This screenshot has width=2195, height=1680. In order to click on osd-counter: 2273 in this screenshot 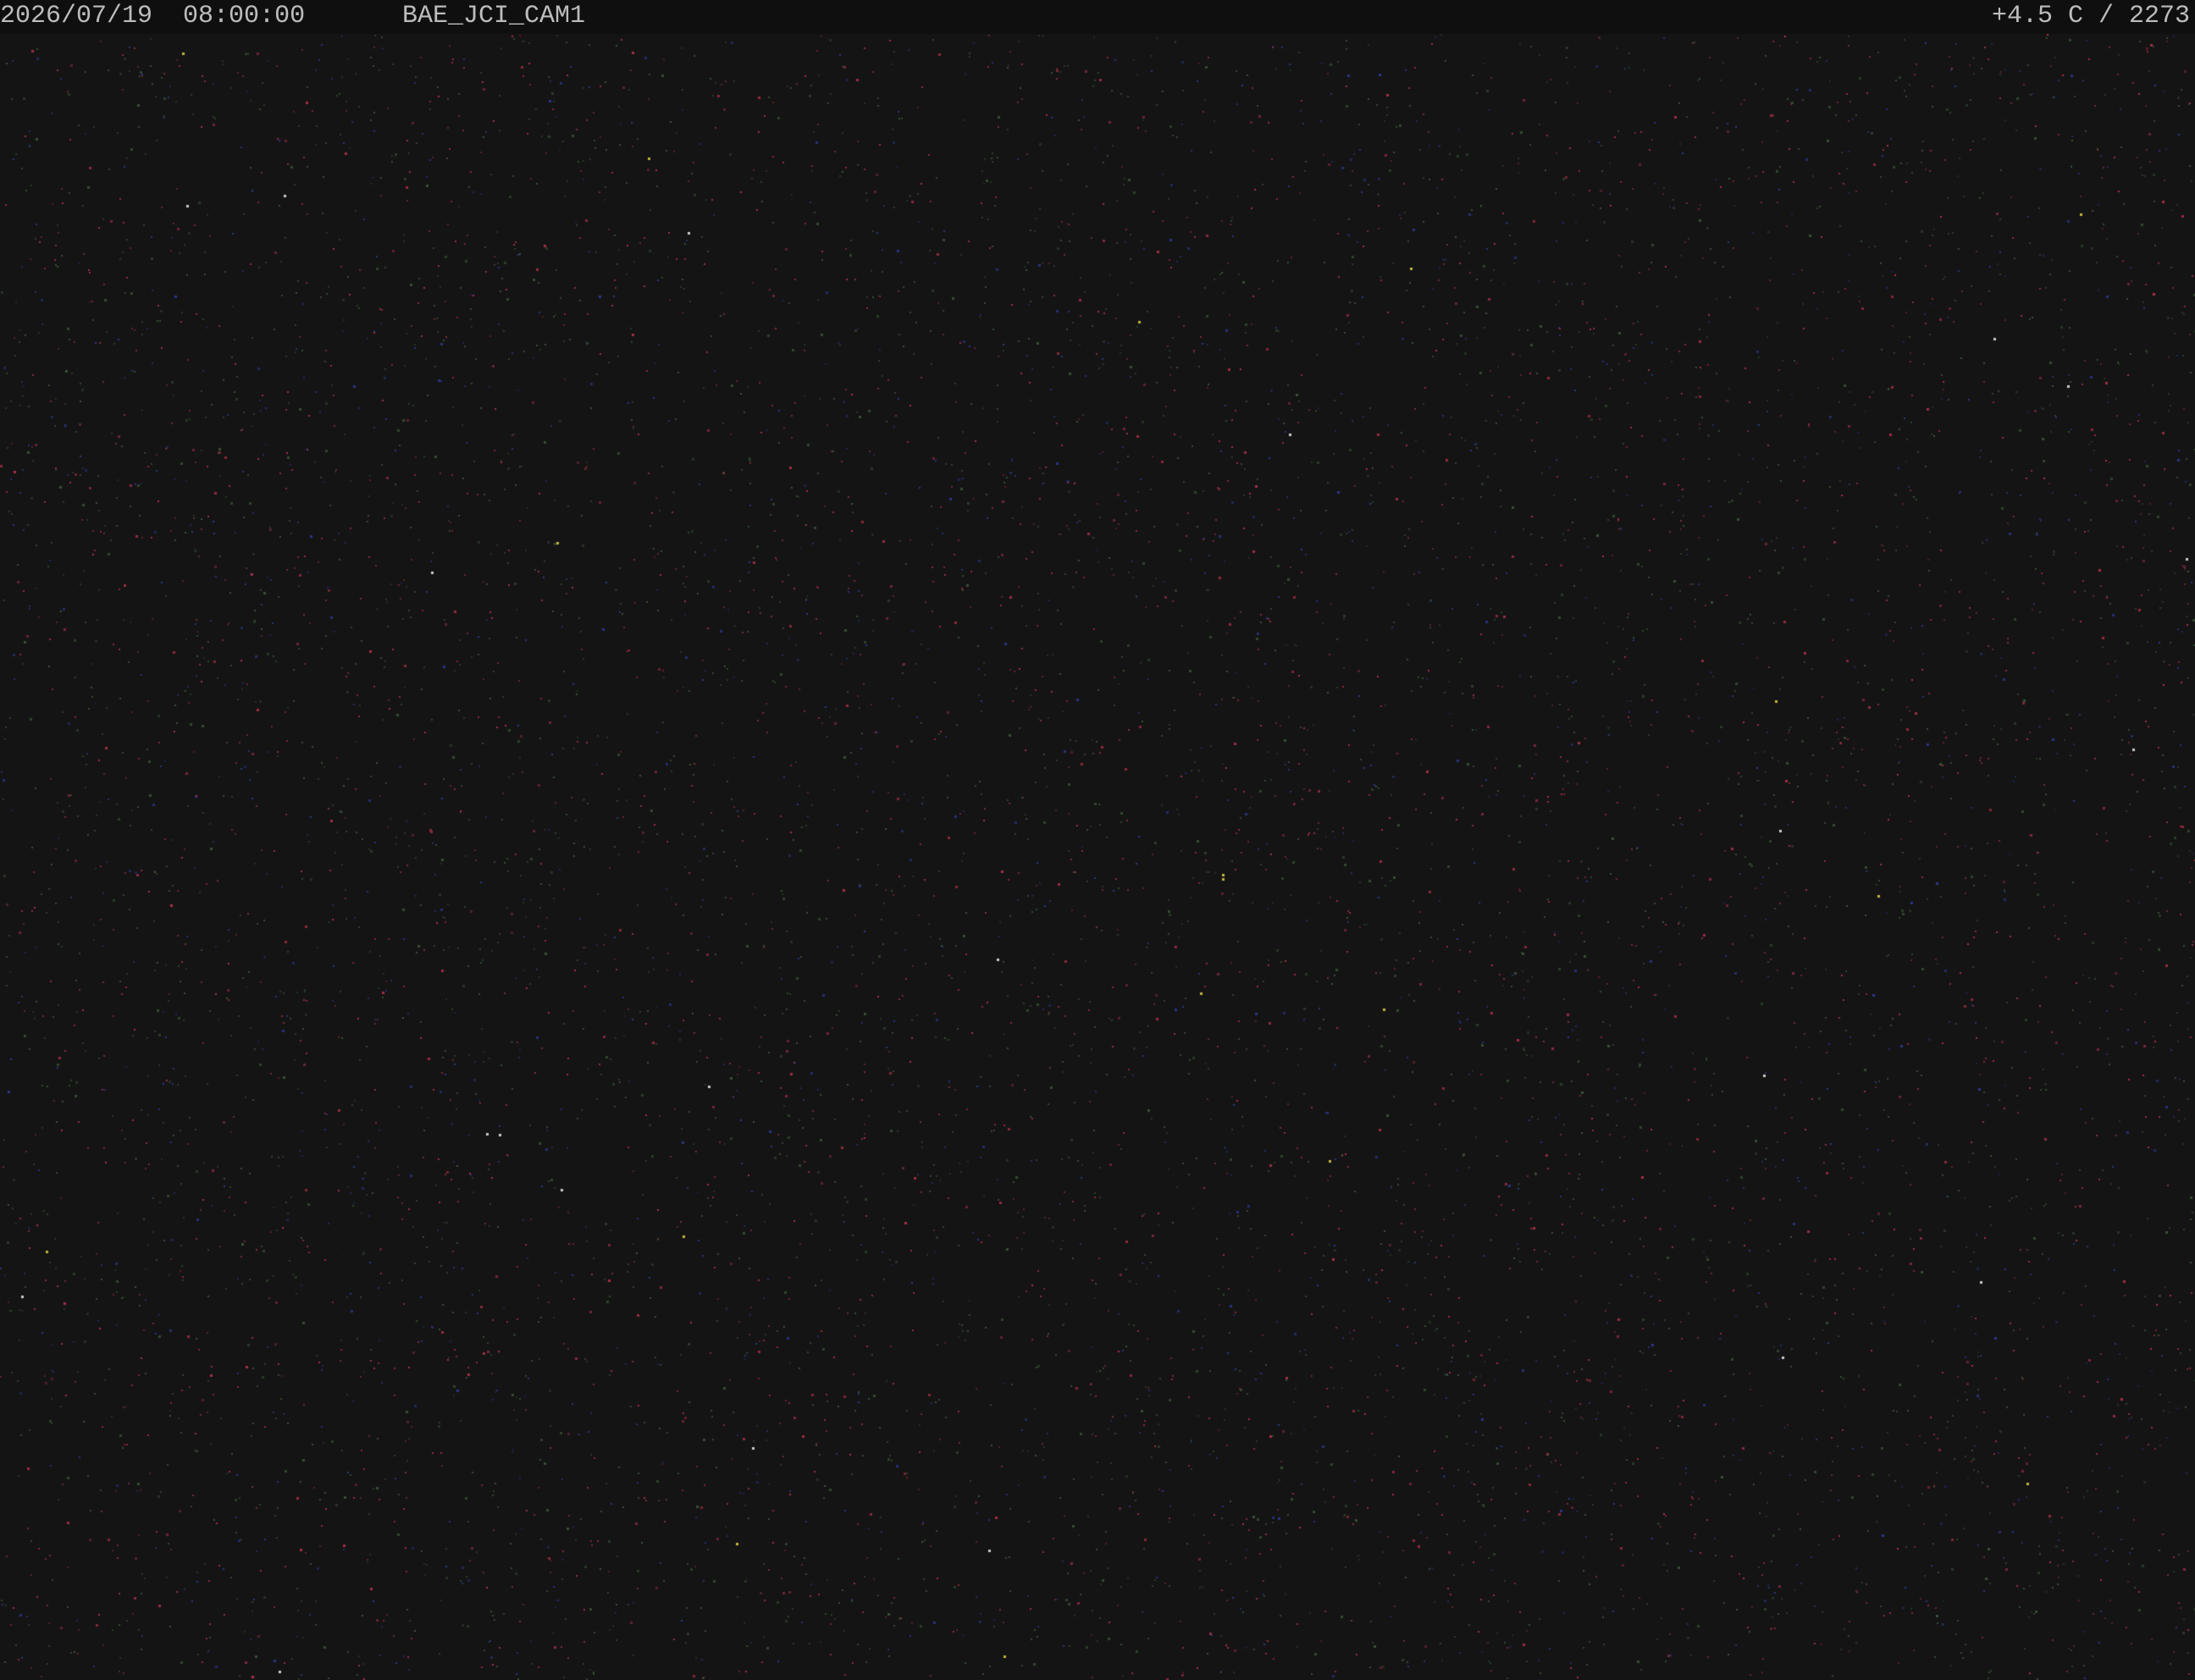, I will do `click(2159, 16)`.